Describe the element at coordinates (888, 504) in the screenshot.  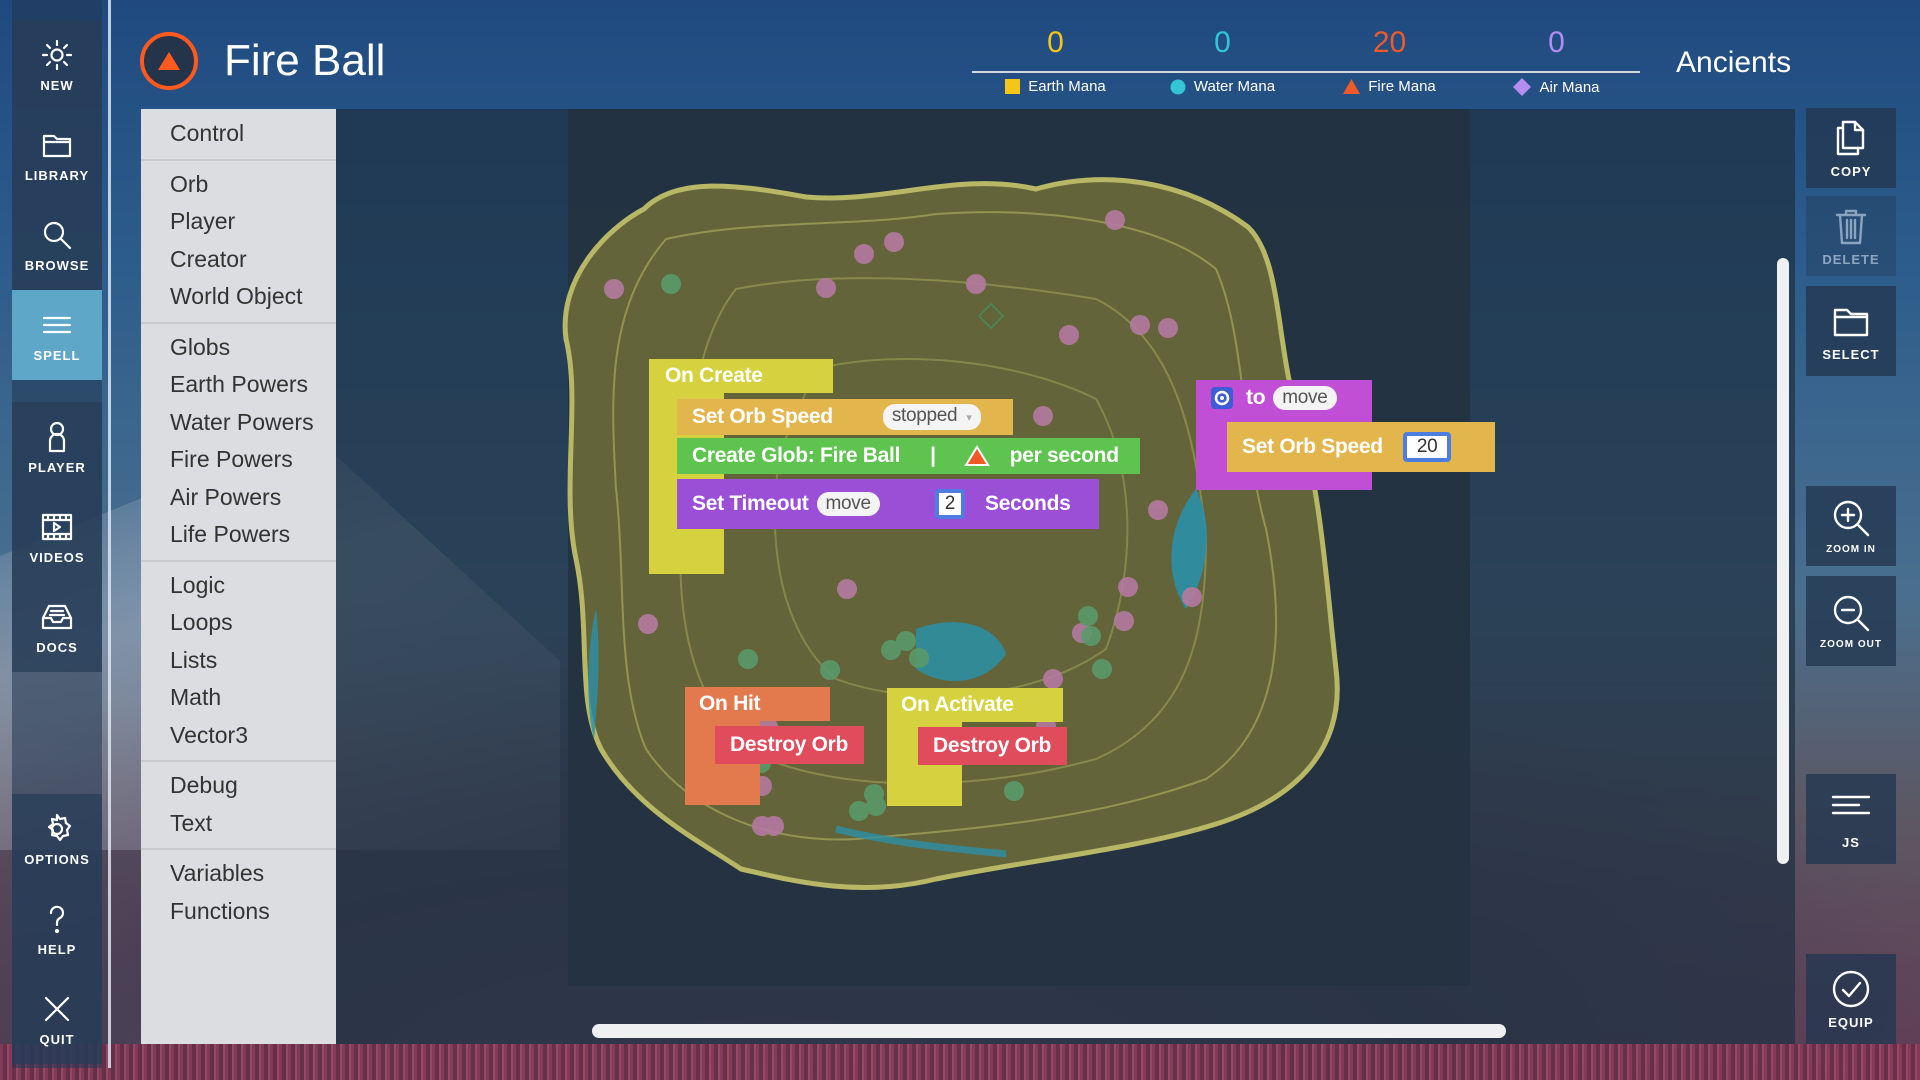
I see `set-timeout-block: Set Timeout move 2 Seconds` at that location.